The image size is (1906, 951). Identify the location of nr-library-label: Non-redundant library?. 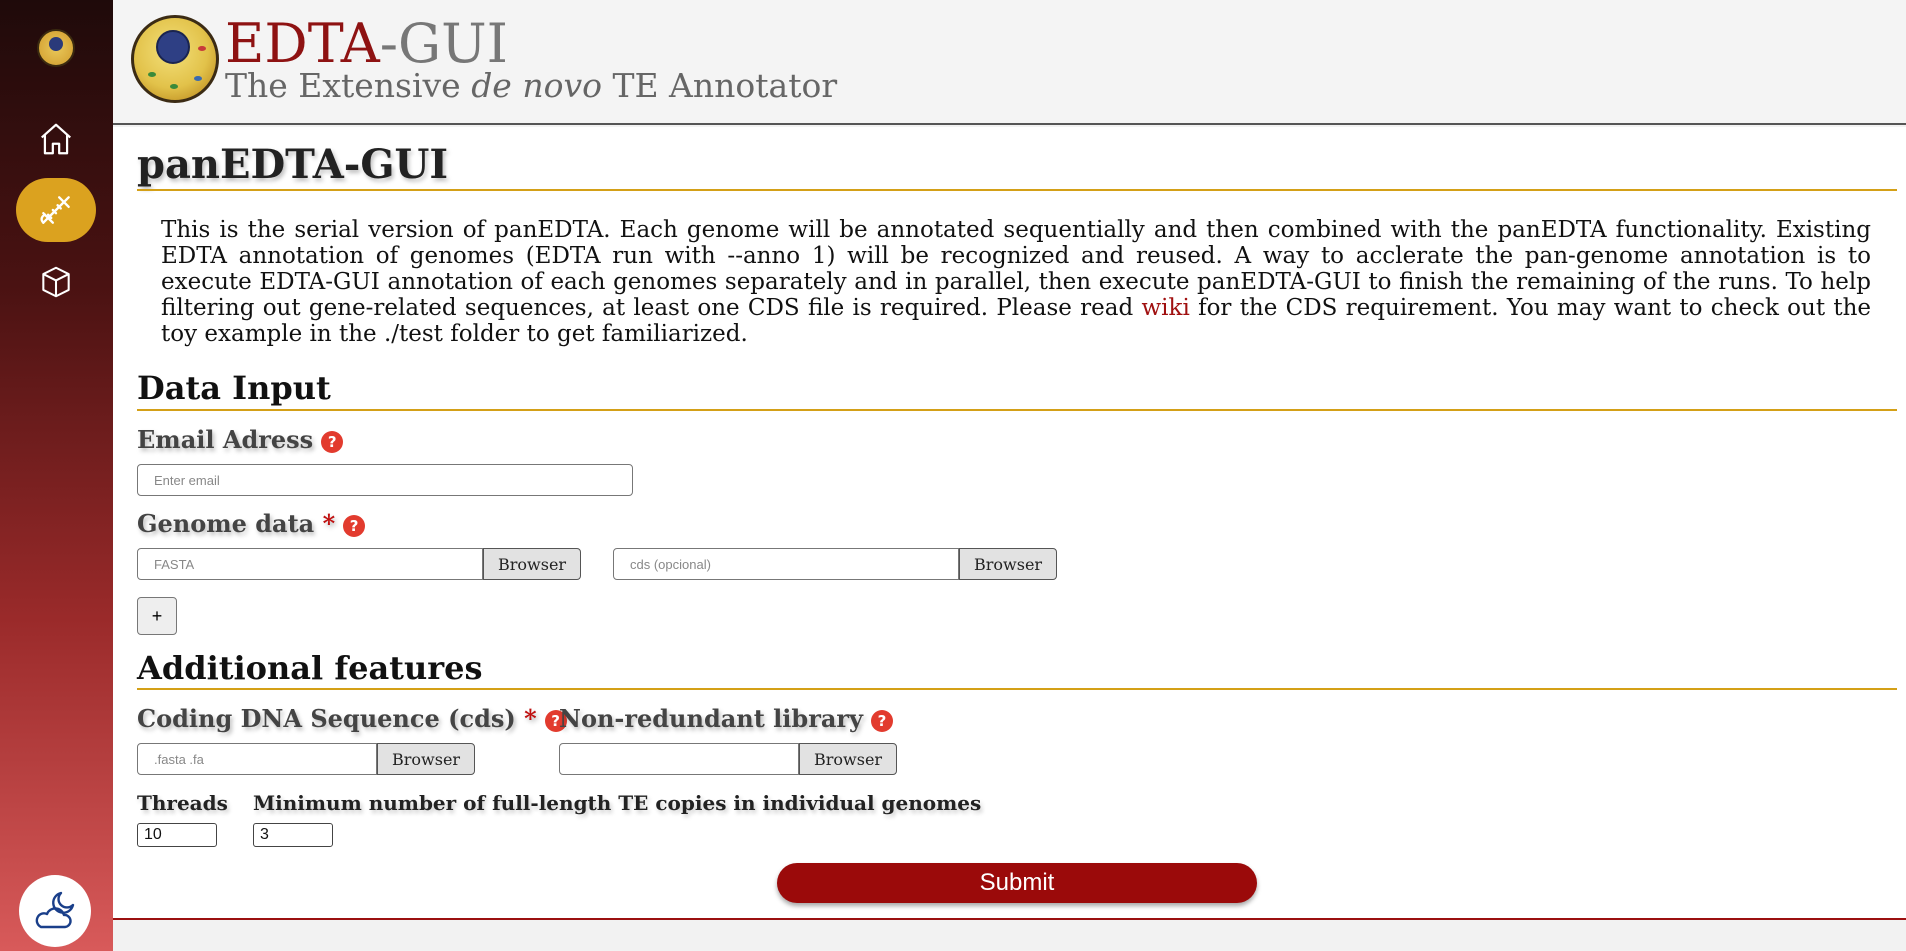
(726, 718).